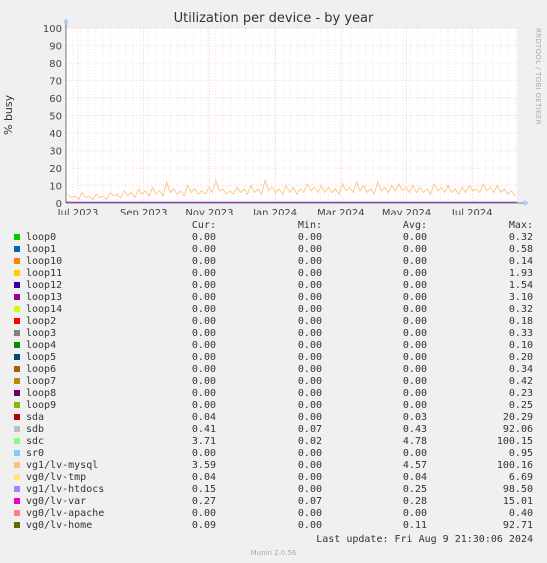  I want to click on y-tick-label: 70, so click(55, 82).